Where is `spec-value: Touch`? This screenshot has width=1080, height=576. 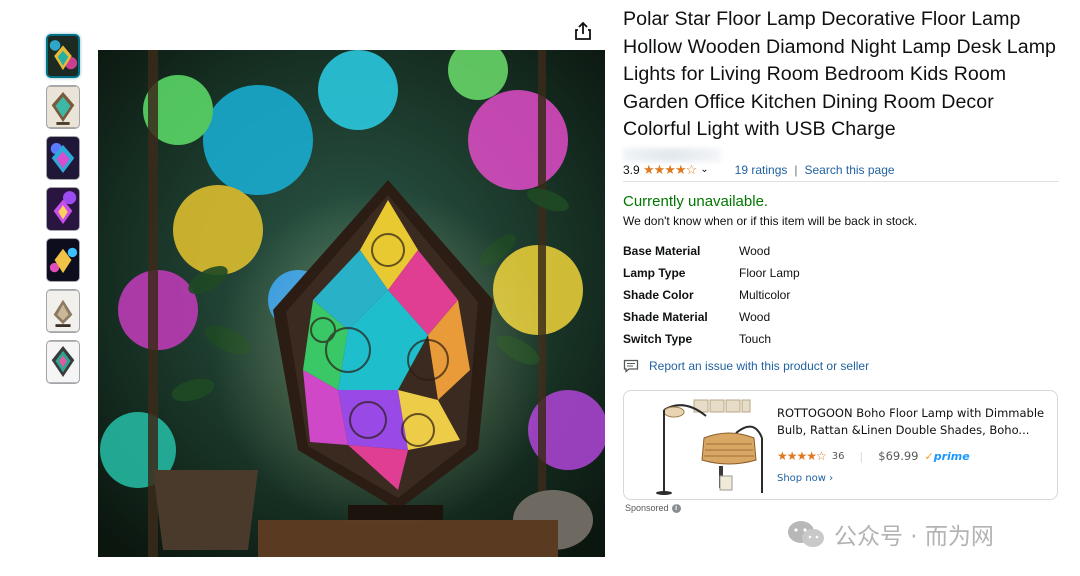
spec-value: Touch is located at coordinates (755, 339).